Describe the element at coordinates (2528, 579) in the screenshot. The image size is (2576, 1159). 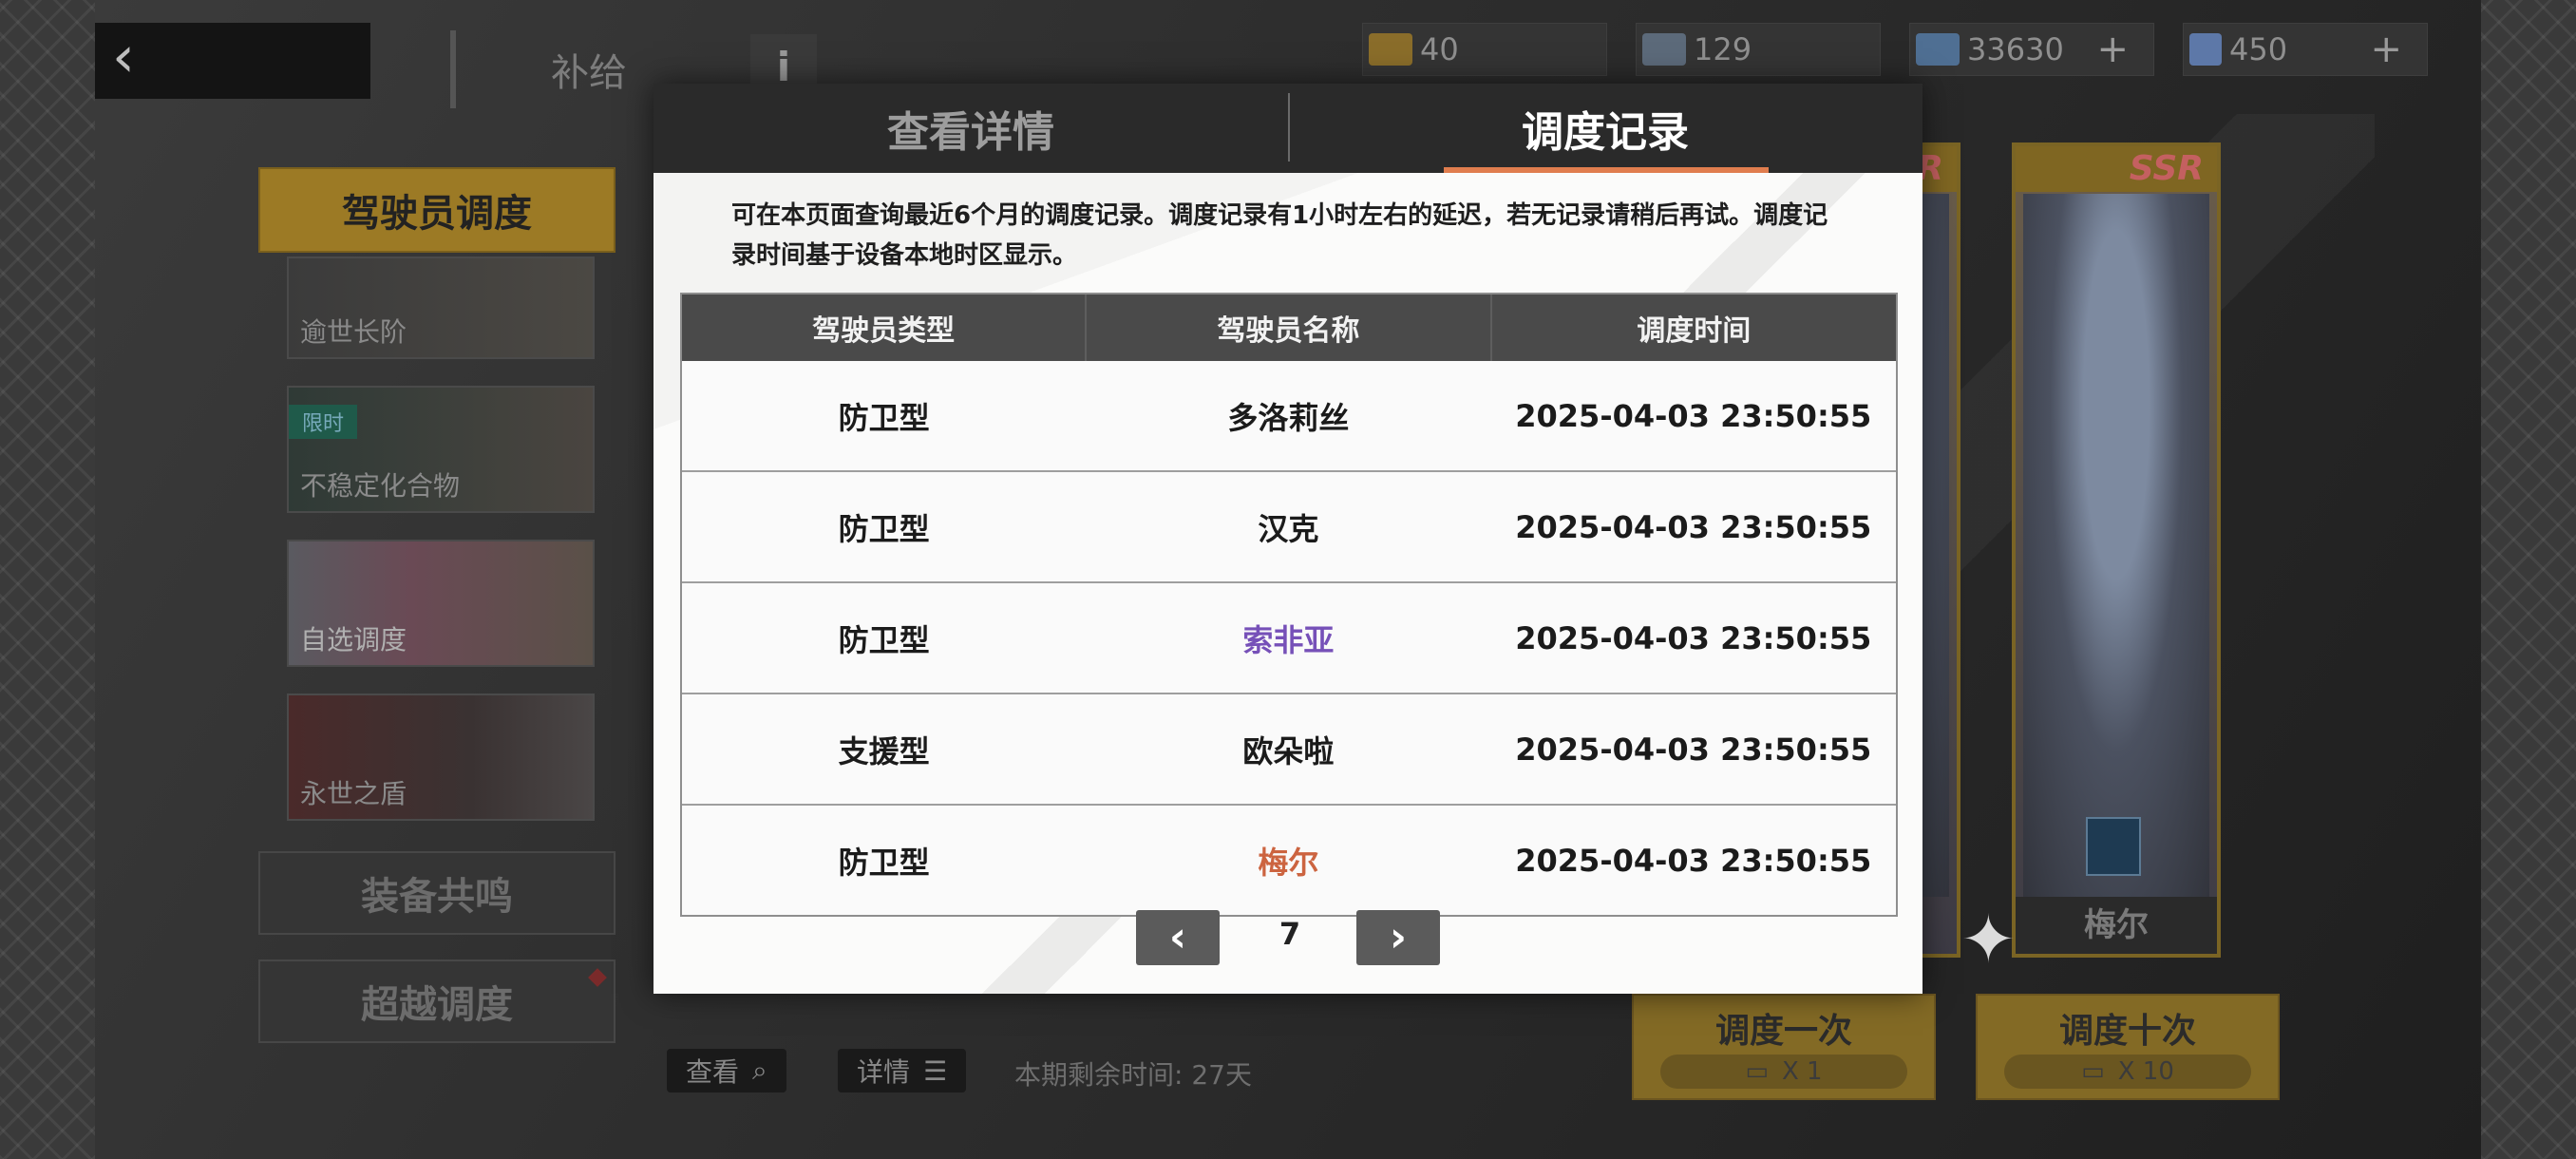
I see `right-pattern-strip` at that location.